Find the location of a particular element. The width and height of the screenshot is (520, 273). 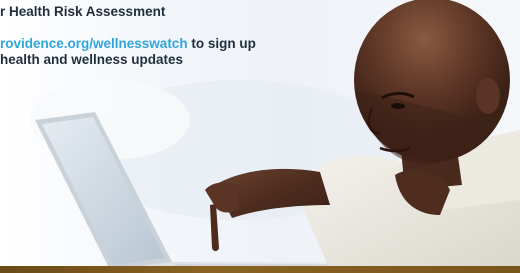

cta-line: rovidence.org/wellnesswatch to sign up is located at coordinates (128, 44).